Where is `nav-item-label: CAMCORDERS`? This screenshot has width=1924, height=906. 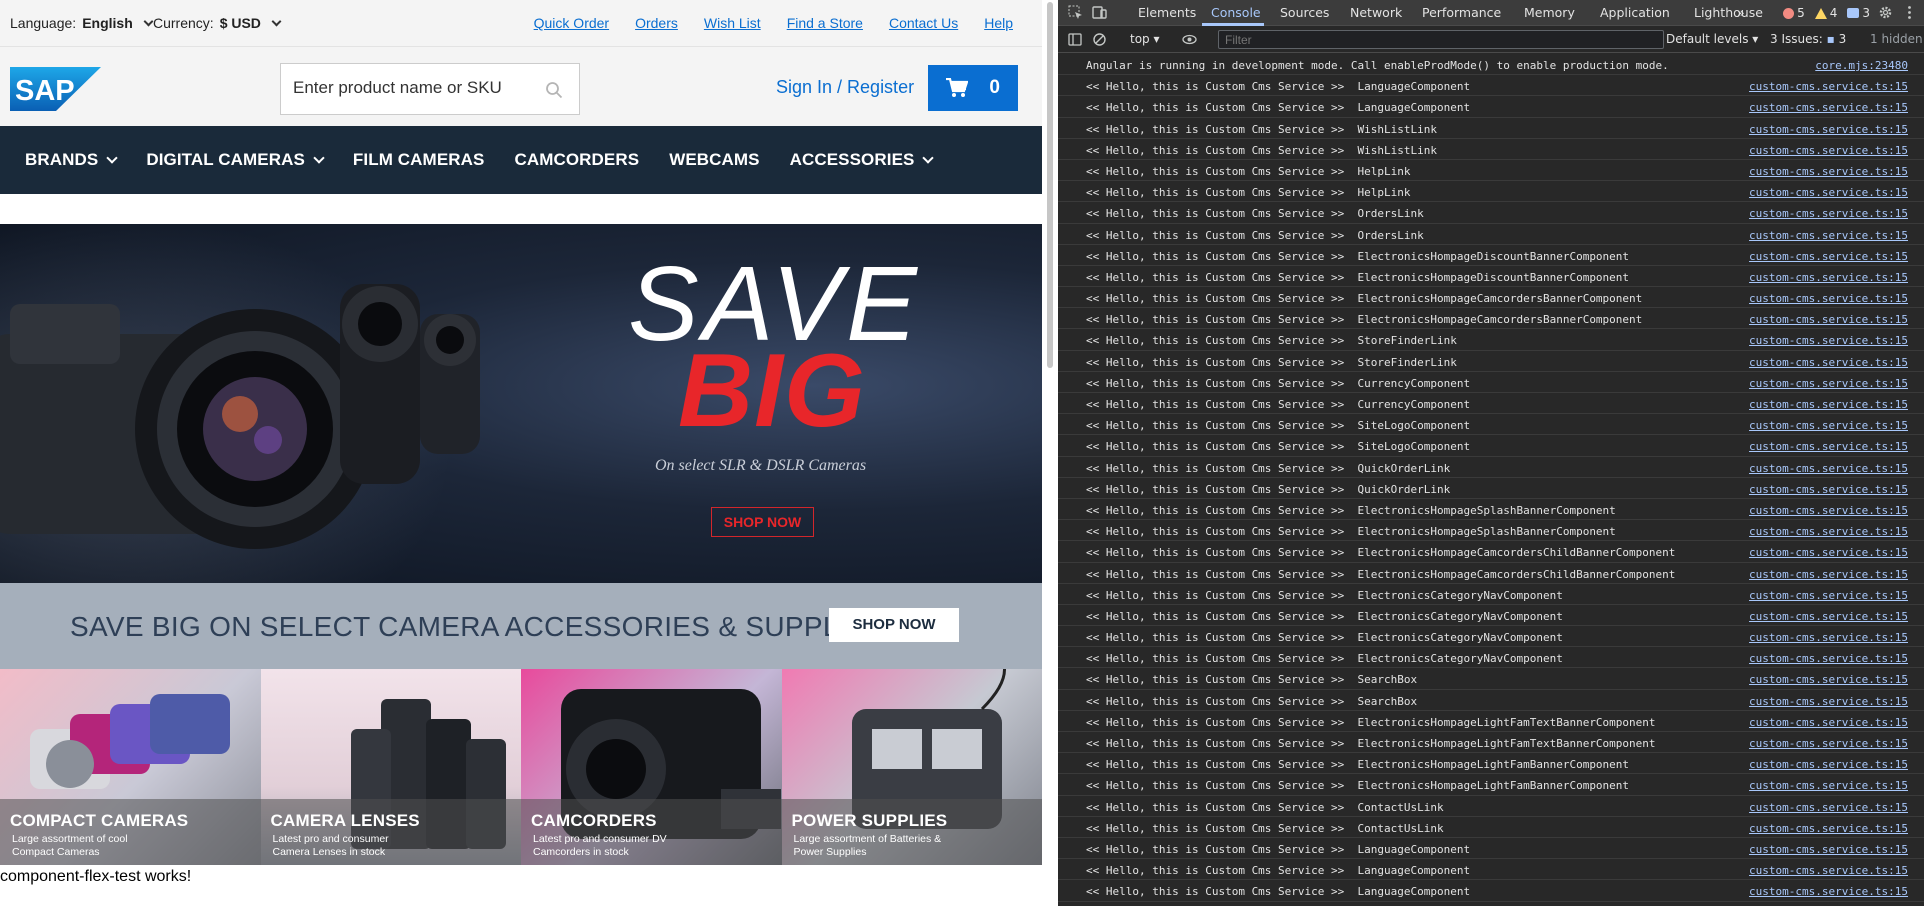 nav-item-label: CAMCORDERS is located at coordinates (577, 159).